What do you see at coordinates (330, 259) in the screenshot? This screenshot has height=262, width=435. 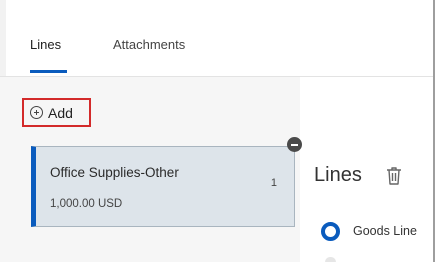 I see `next-option-radio` at bounding box center [330, 259].